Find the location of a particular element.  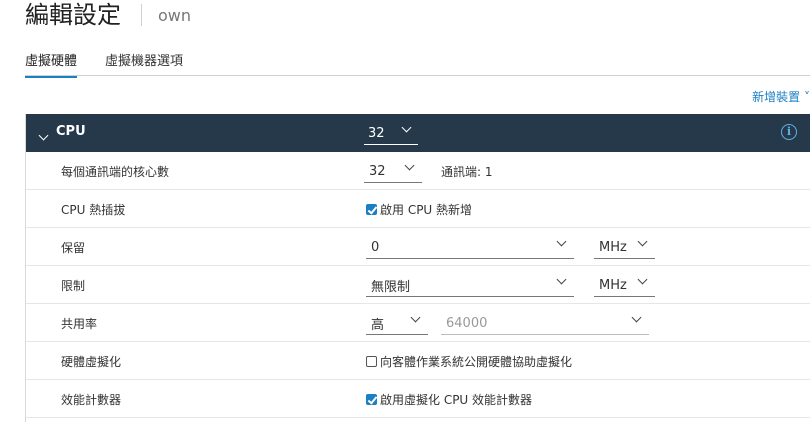

info-icon: i is located at coordinates (789, 132).